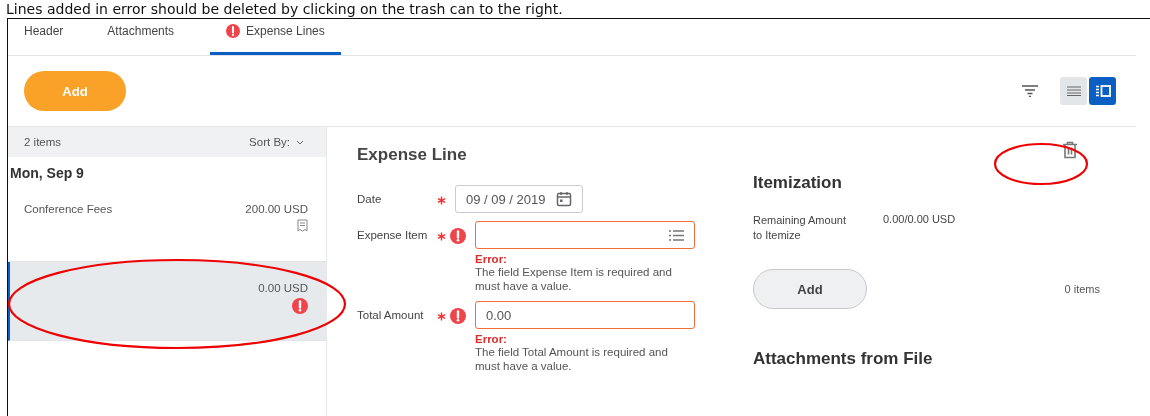 Image resolution: width=1150 pixels, height=416 pixels. I want to click on select-field, so click(585, 235).